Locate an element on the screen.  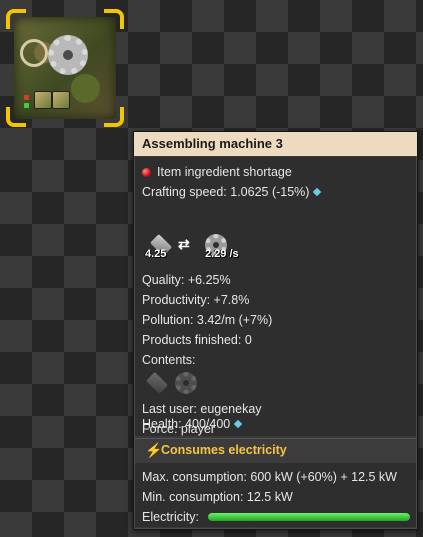
crafting-speed-line: Crafting speed: 1.0625 (-15%) is located at coordinates (232, 192).